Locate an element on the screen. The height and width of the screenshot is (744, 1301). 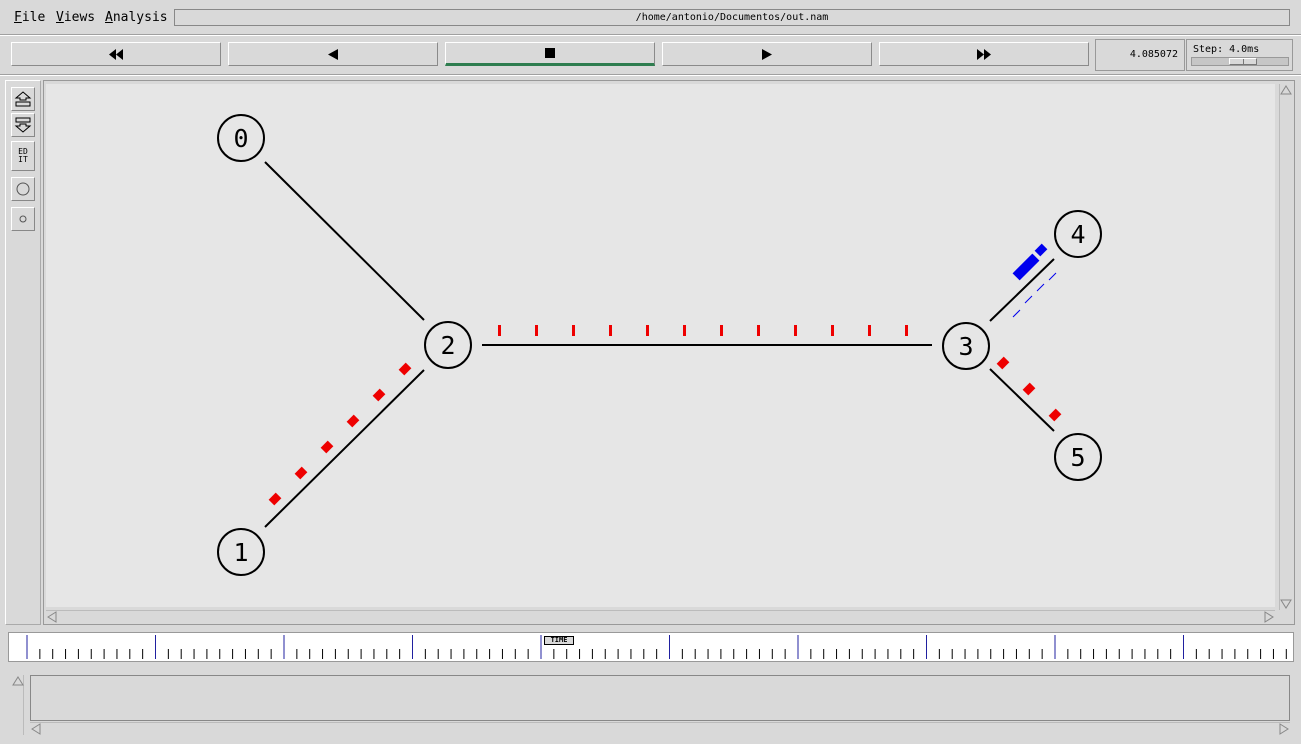
node-3: 3 is located at coordinates (966, 346).